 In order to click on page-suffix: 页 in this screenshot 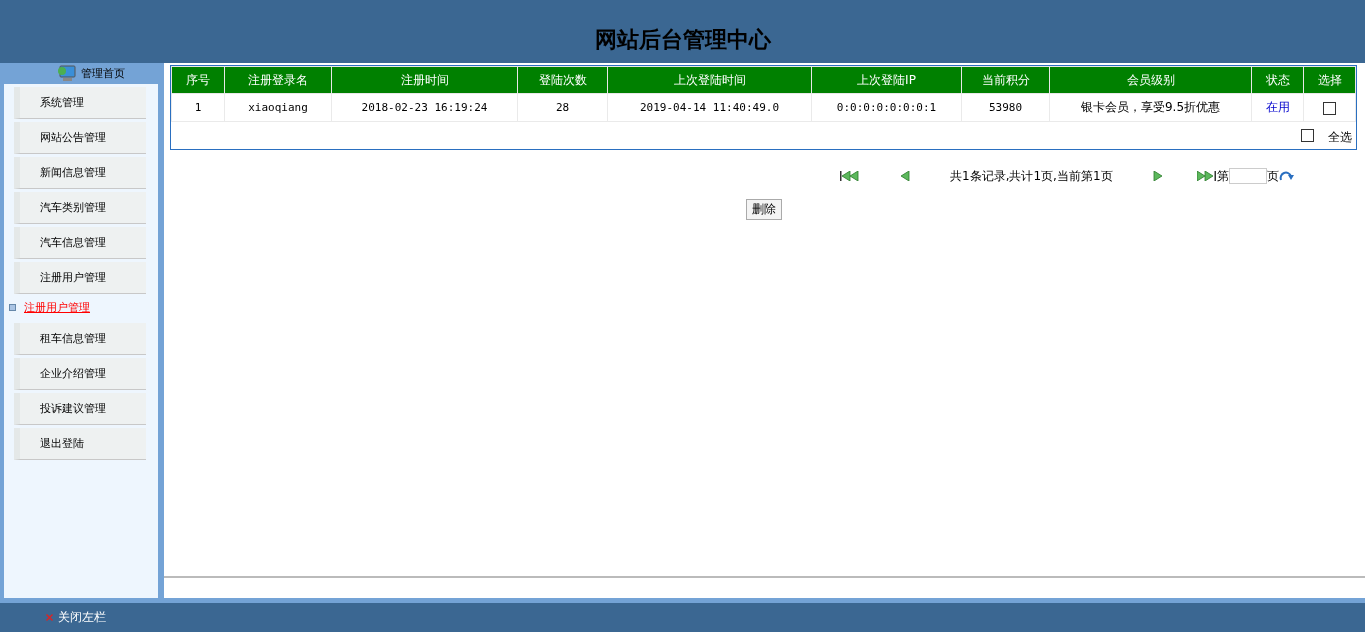, I will do `click(1272, 176)`.